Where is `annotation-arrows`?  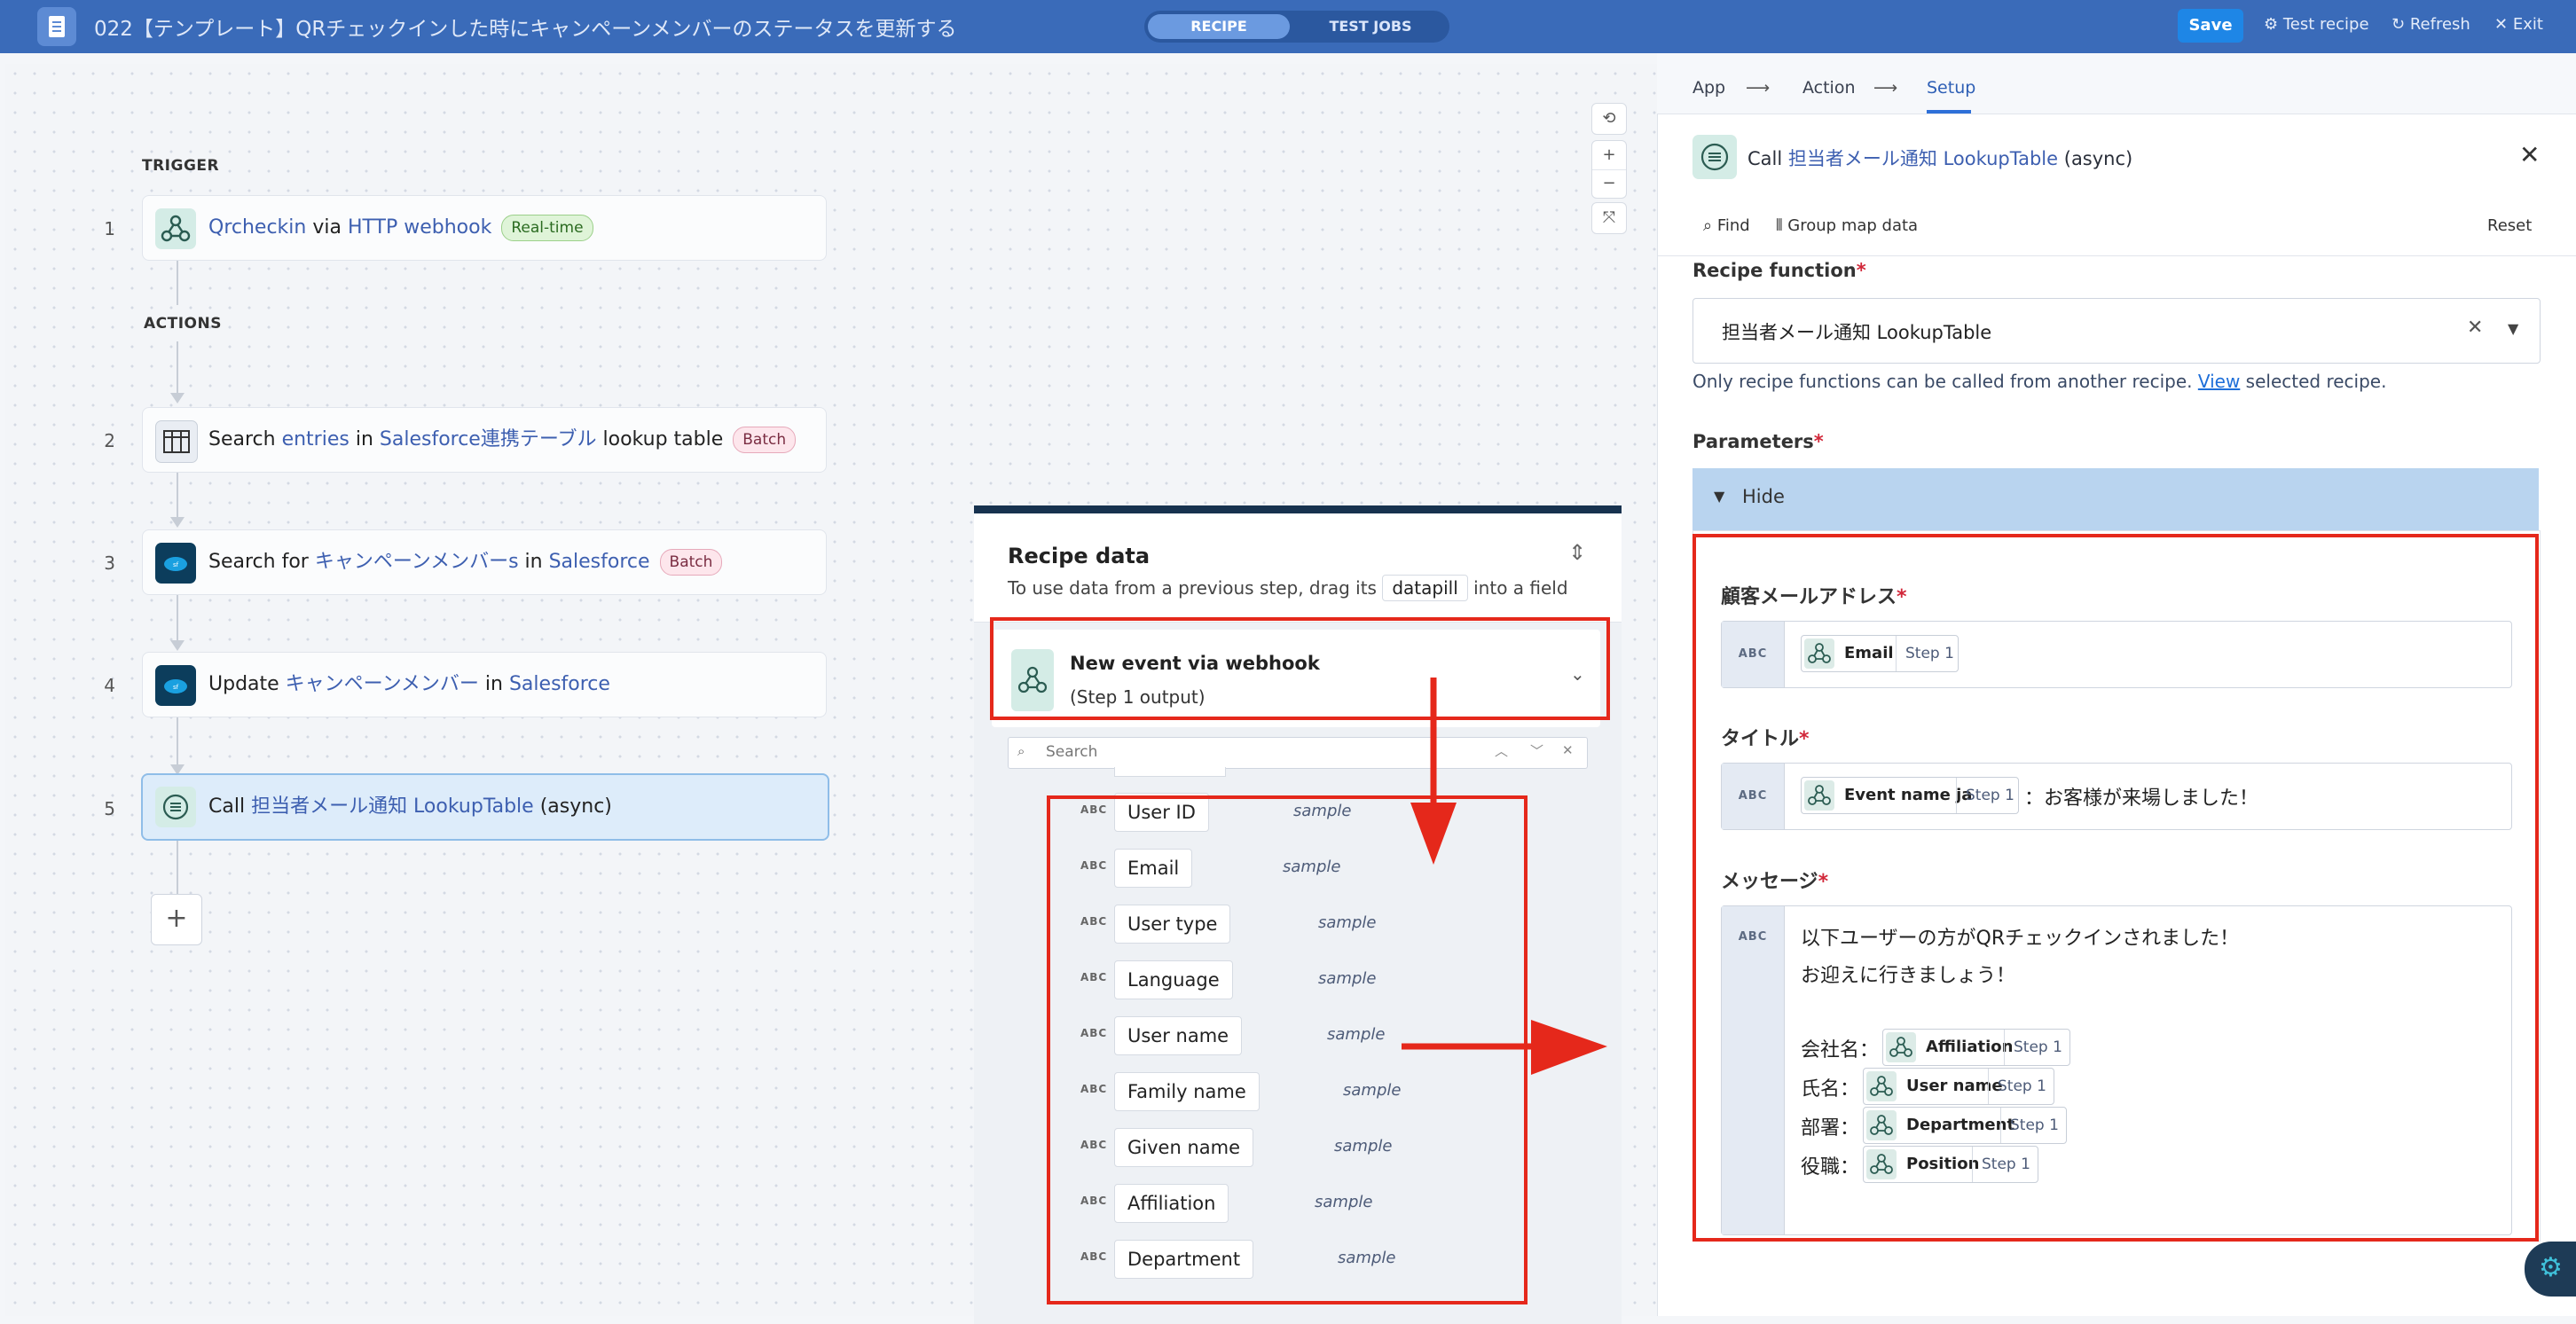 annotation-arrows is located at coordinates (1504, 877).